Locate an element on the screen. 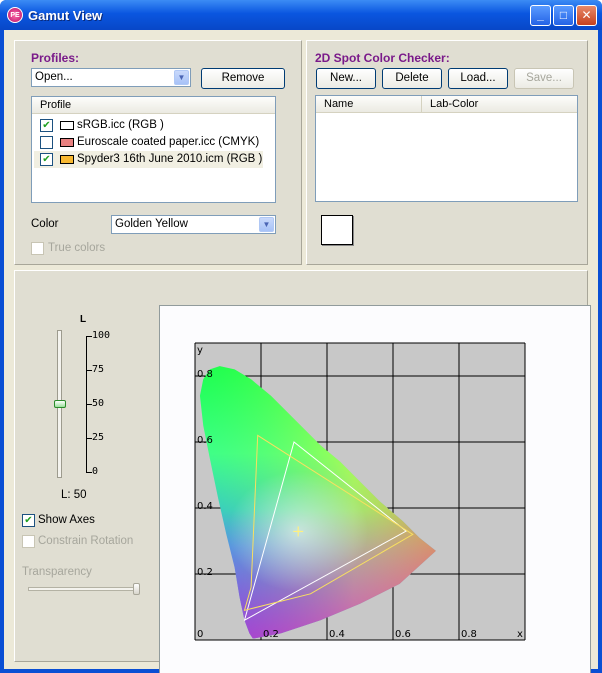 The width and height of the screenshot is (602, 673). minimize-button: _ is located at coordinates (540, 15).